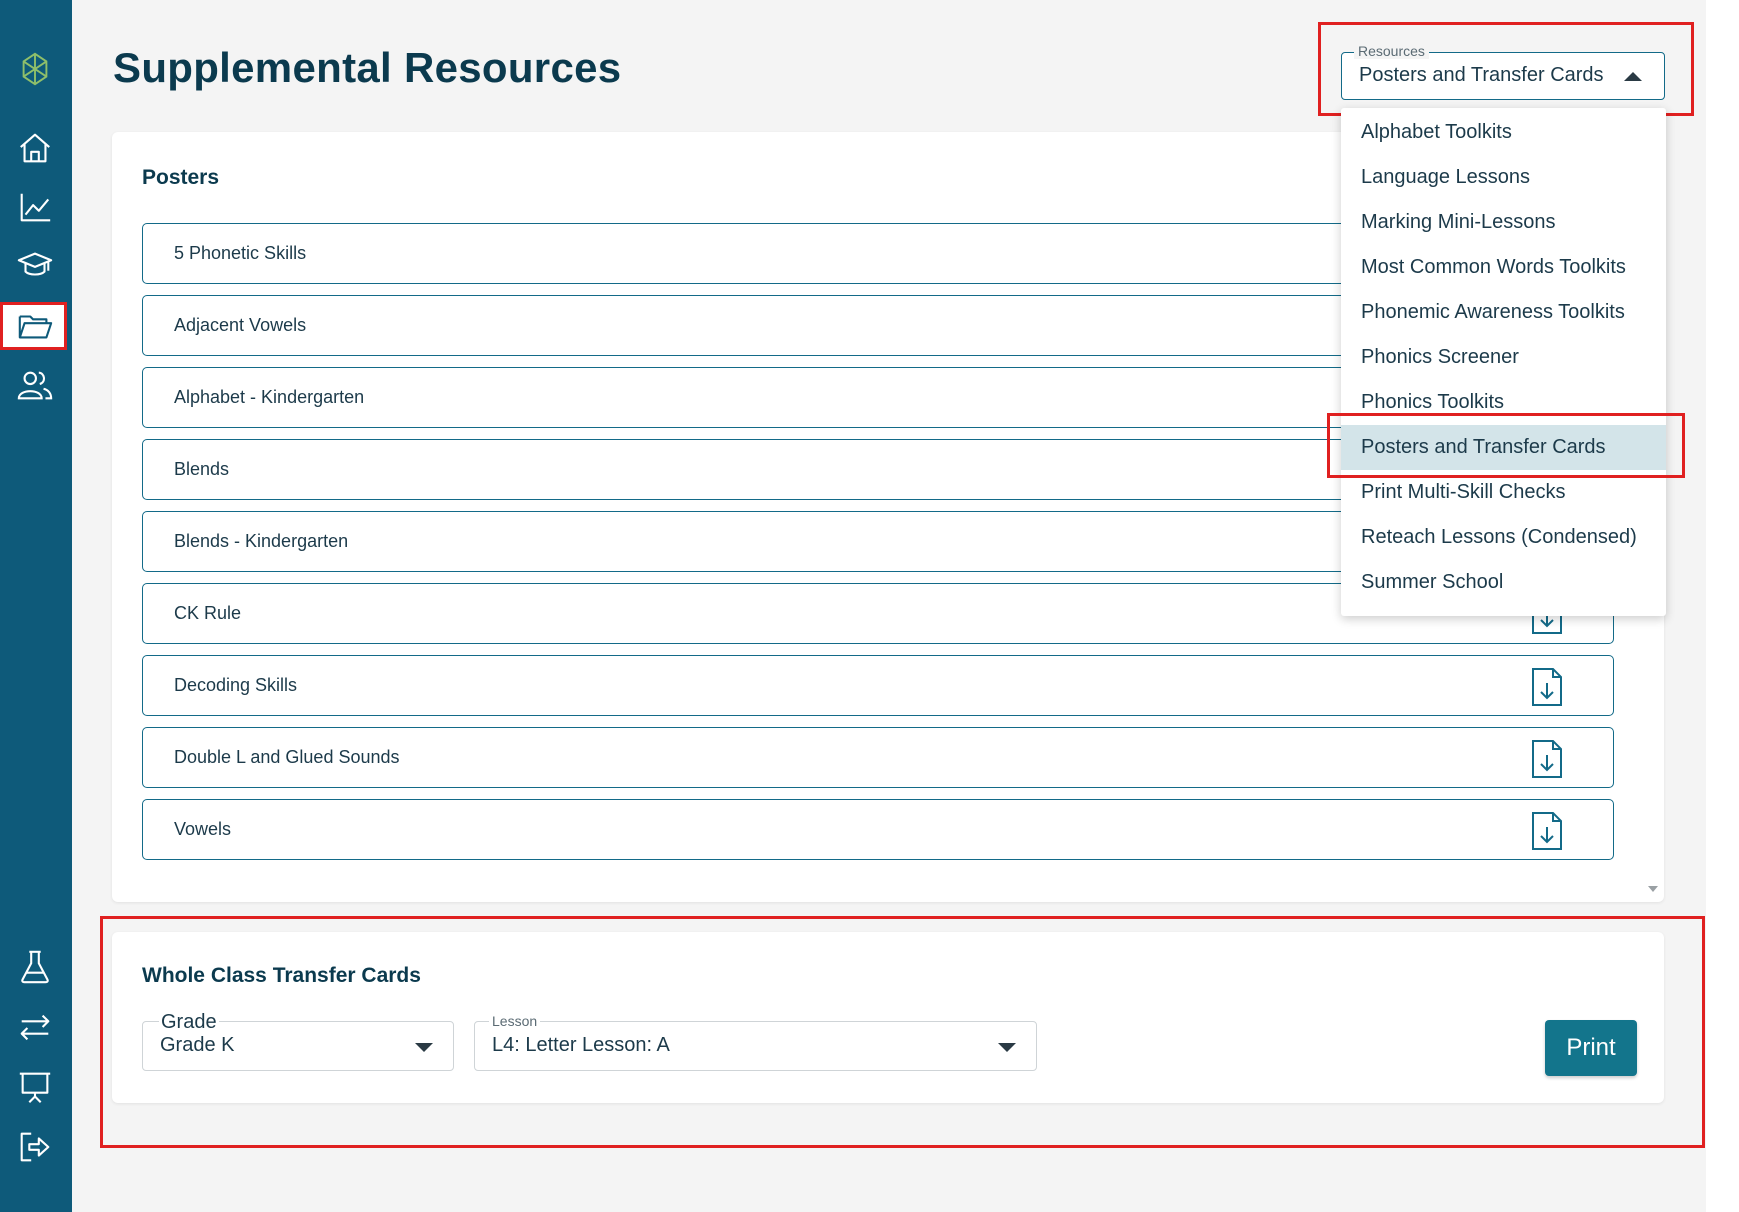 This screenshot has width=1739, height=1212. What do you see at coordinates (1503, 492) in the screenshot?
I see `menu-item-print-multi-skill-checks: Print Multi-Skill Checks` at bounding box center [1503, 492].